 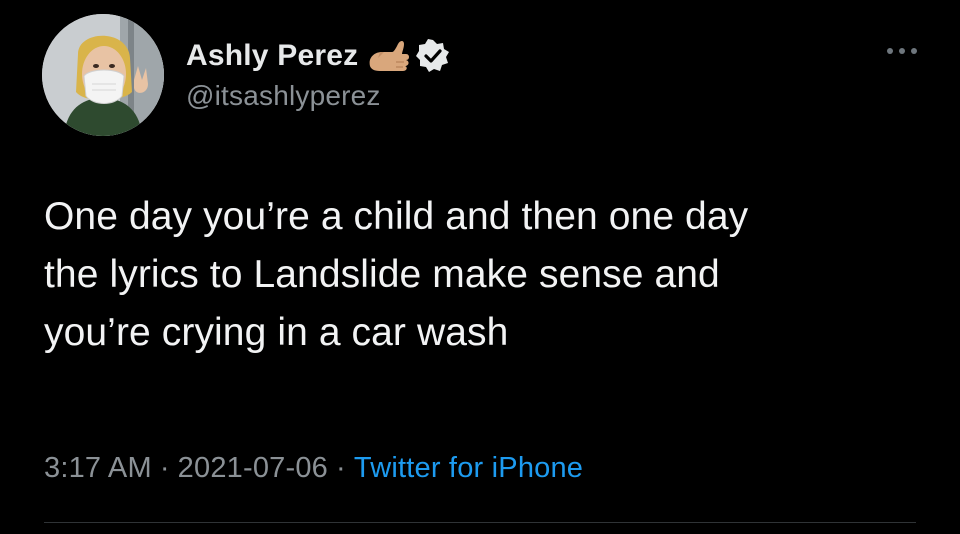 I want to click on tweet-text-line: One day you’re a child and then one day, so click(x=396, y=216).